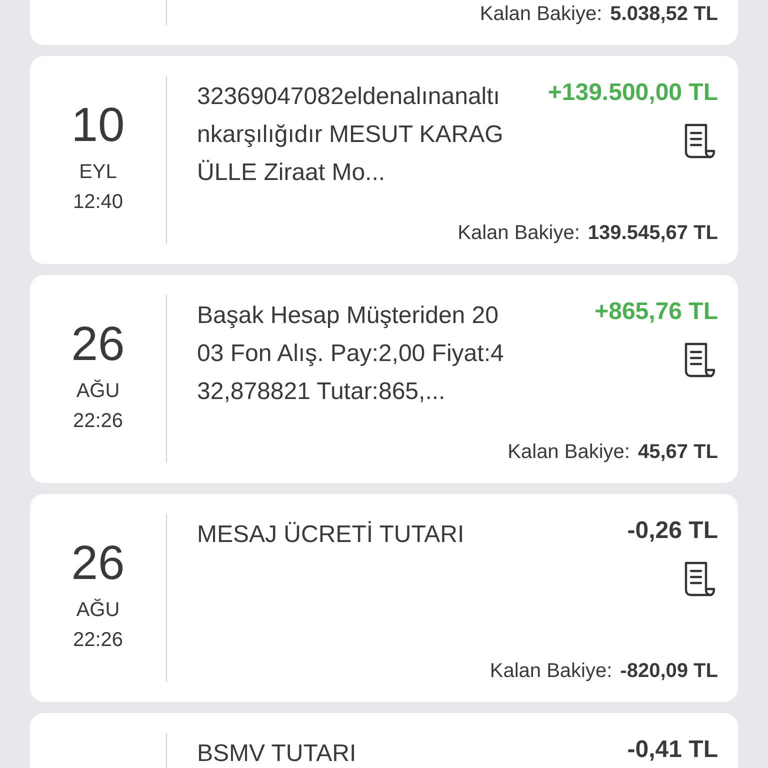 Image resolution: width=768 pixels, height=768 pixels. Describe the element at coordinates (653, 233) in the screenshot. I see `balance-amount: 139.545,67 TL` at that location.